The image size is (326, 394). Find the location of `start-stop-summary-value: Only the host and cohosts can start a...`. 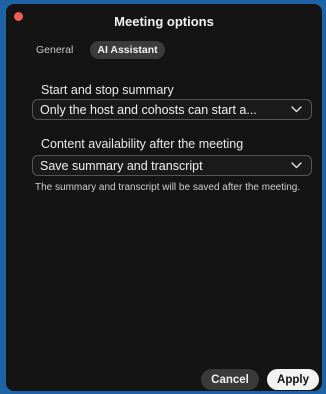

start-stop-summary-value: Only the host and cohosts can start a... is located at coordinates (148, 109).